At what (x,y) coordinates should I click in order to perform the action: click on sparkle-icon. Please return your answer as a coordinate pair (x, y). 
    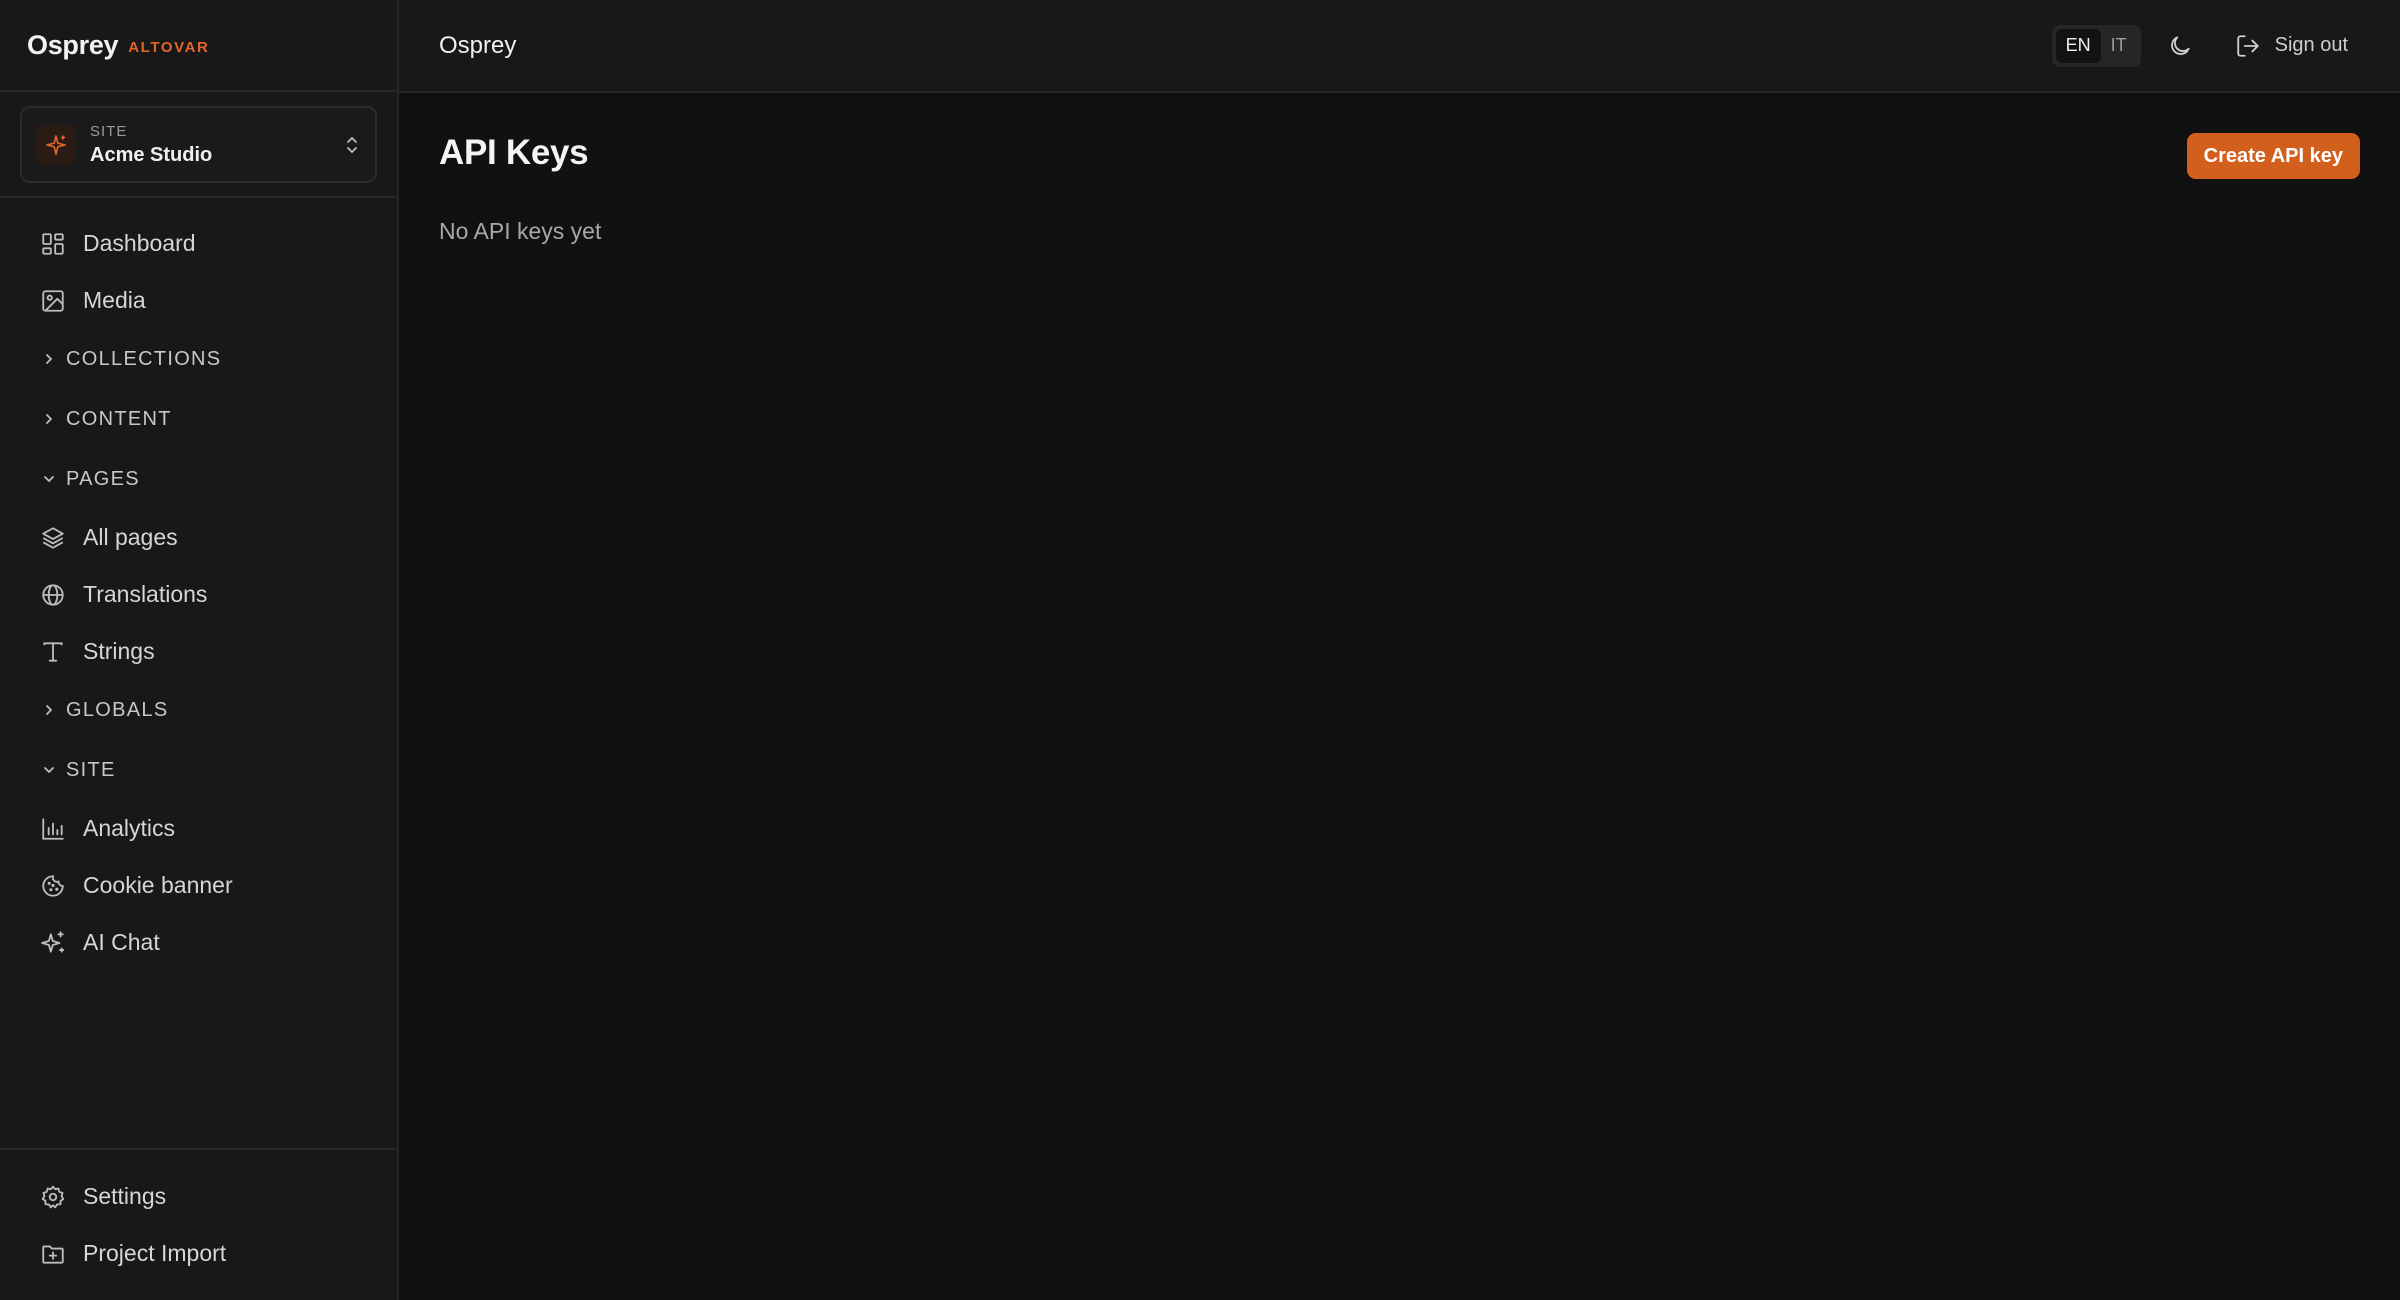
    Looking at the image, I should click on (56, 144).